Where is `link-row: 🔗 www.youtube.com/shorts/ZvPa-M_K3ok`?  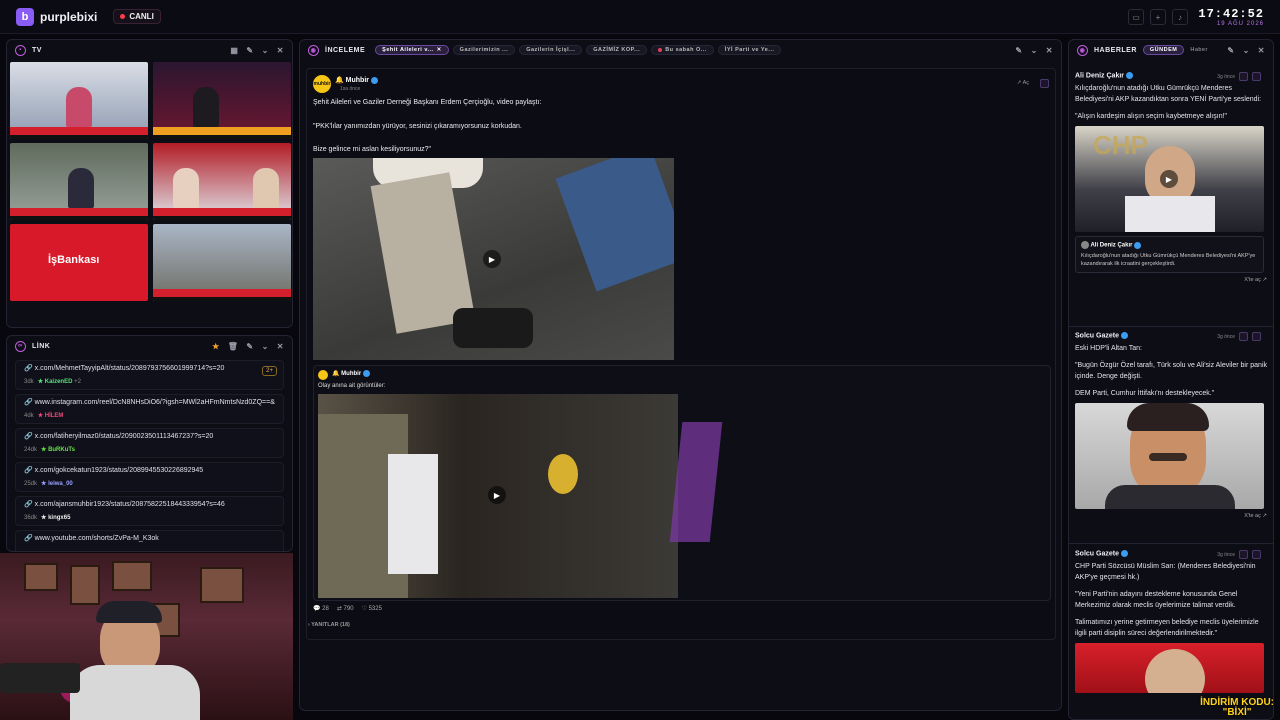 link-row: 🔗 www.youtube.com/shorts/ZvPa-M_K3ok is located at coordinates (149, 540).